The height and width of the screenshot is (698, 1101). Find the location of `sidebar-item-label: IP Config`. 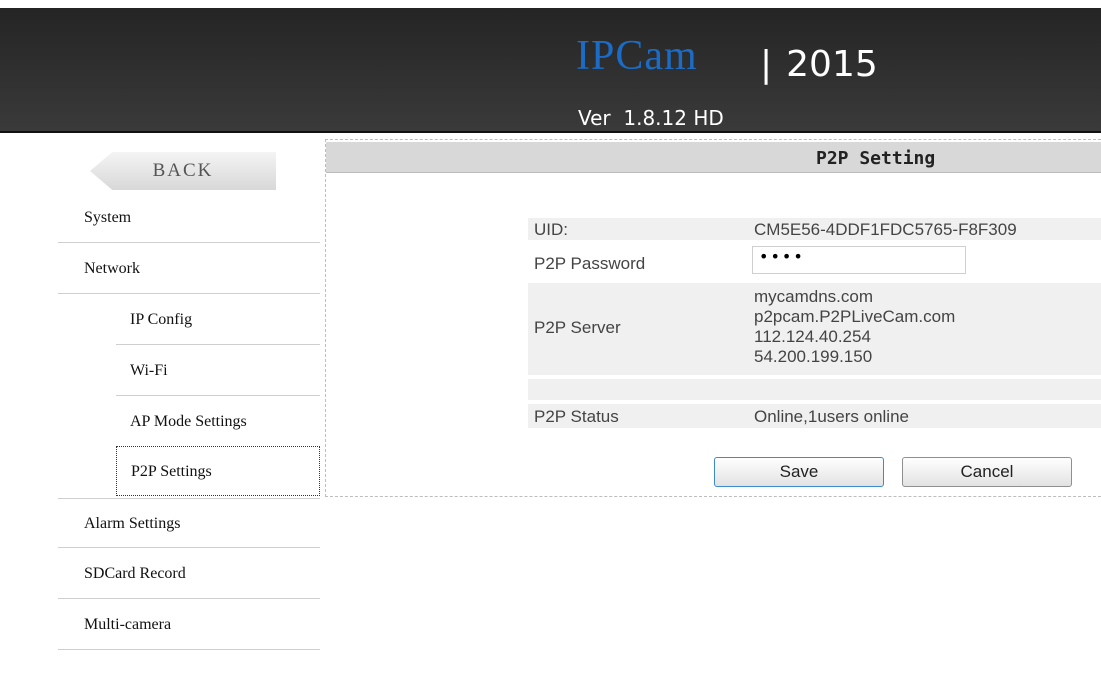

sidebar-item-label: IP Config is located at coordinates (161, 319).